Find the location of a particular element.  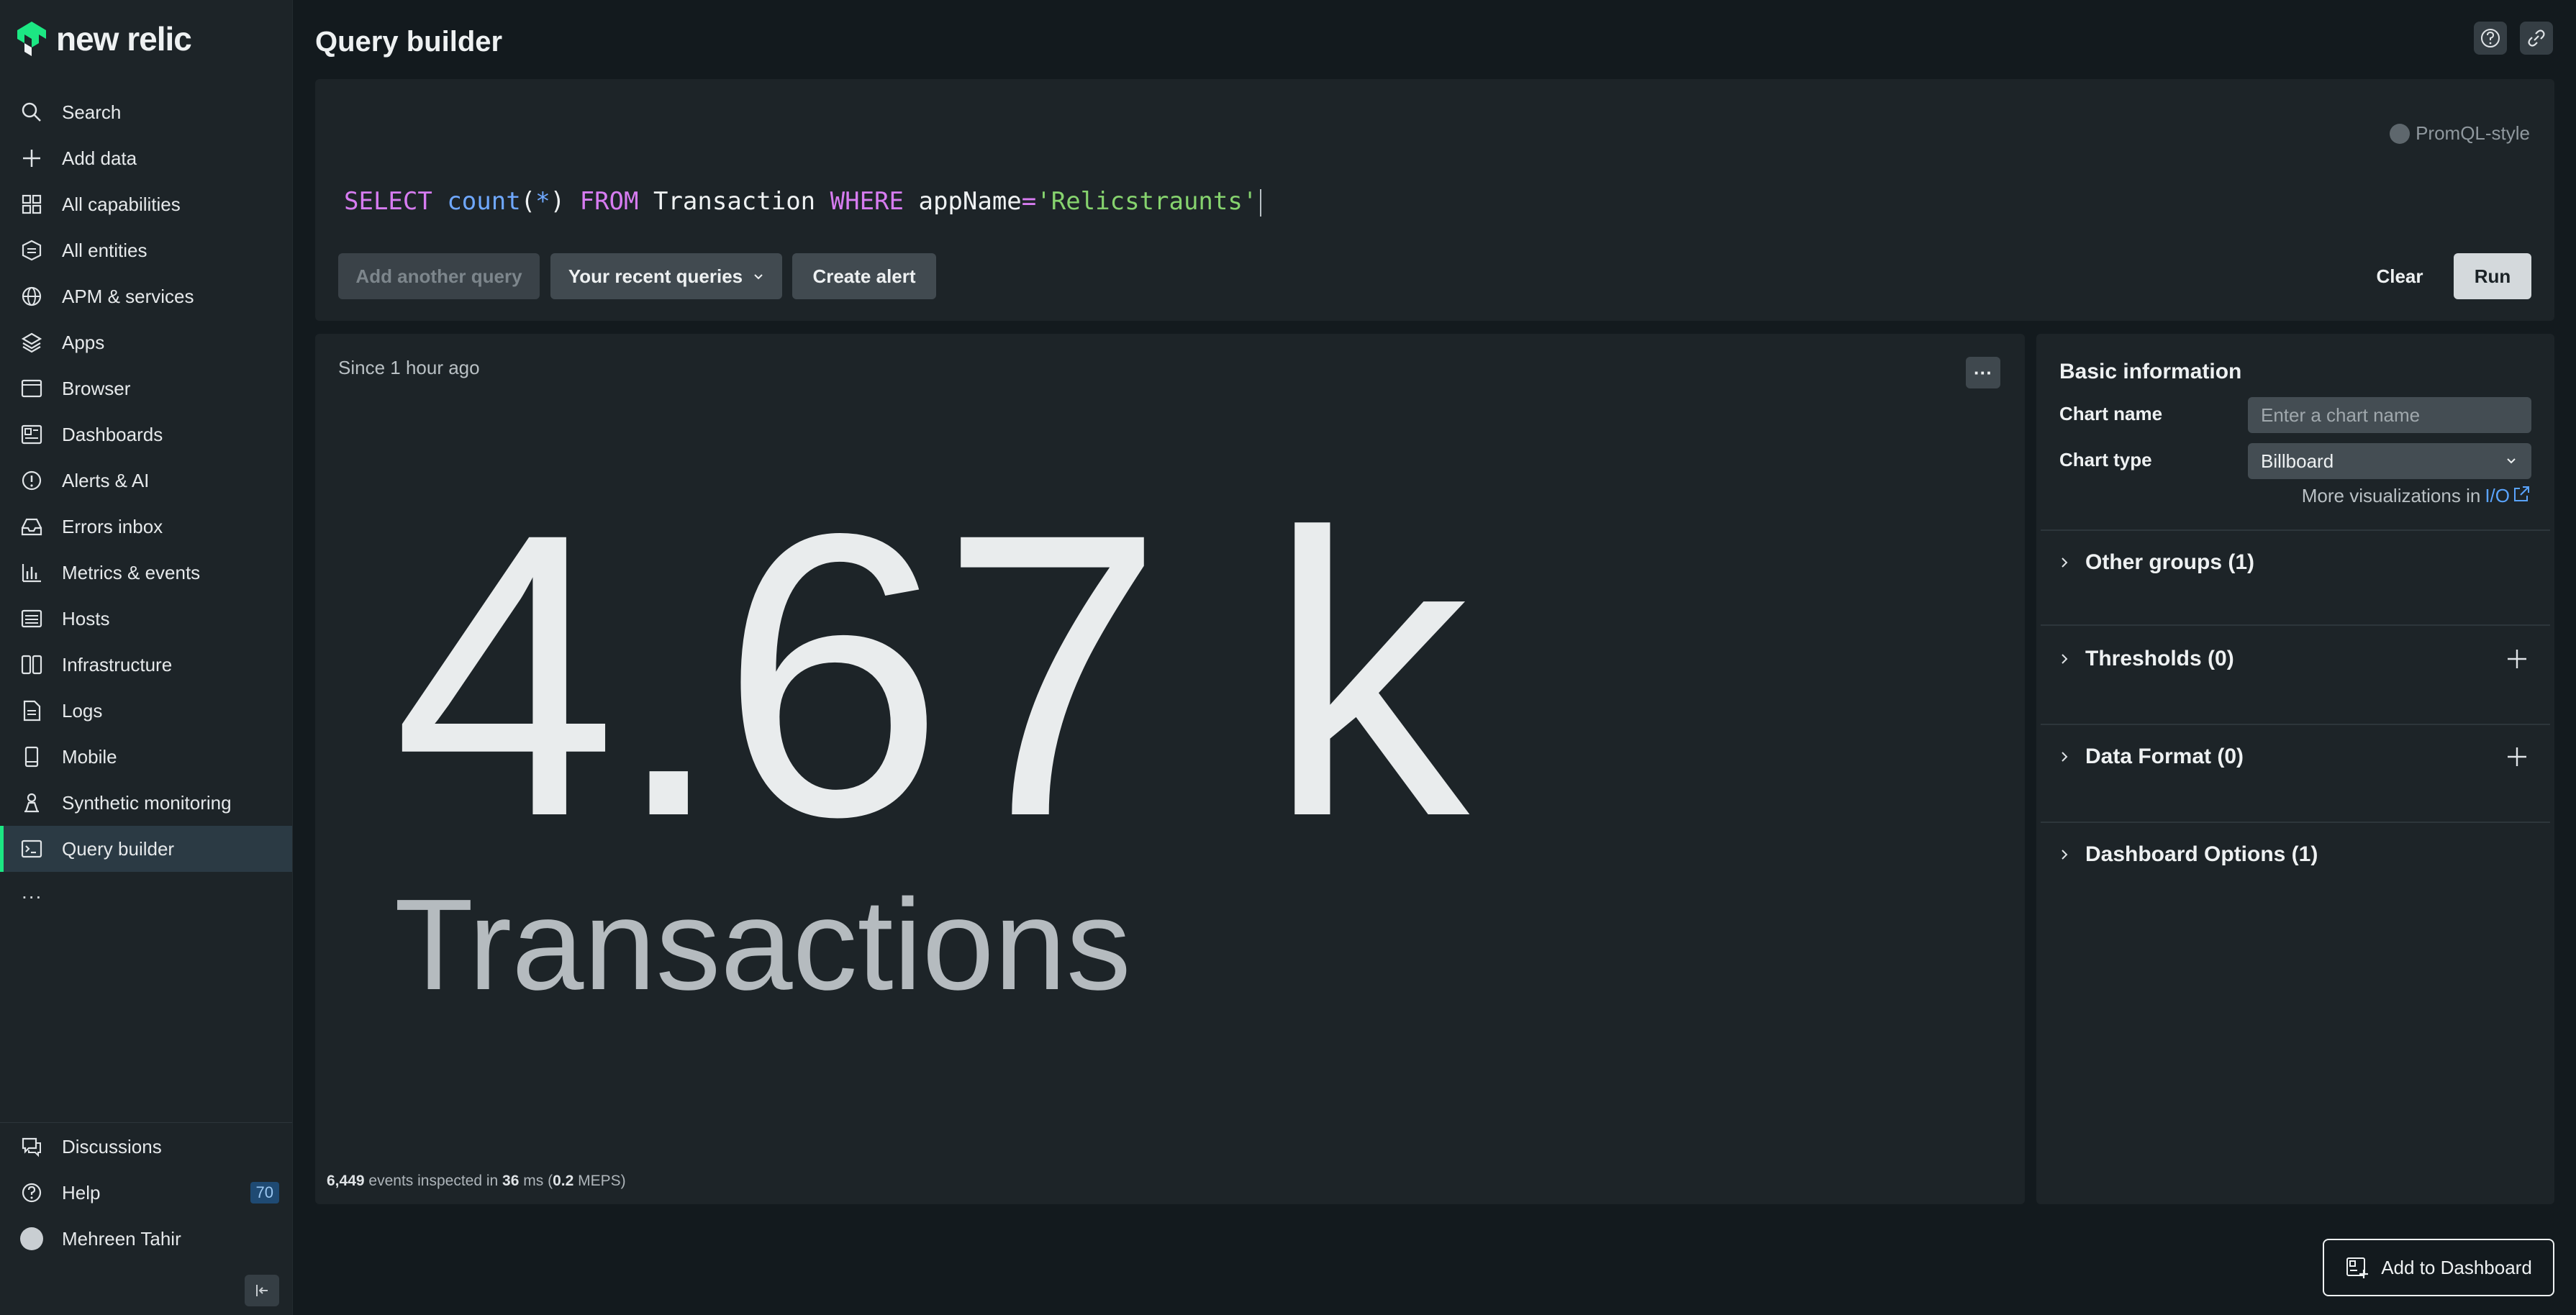

sidebar-item-add-data: Add data is located at coordinates (146, 158).